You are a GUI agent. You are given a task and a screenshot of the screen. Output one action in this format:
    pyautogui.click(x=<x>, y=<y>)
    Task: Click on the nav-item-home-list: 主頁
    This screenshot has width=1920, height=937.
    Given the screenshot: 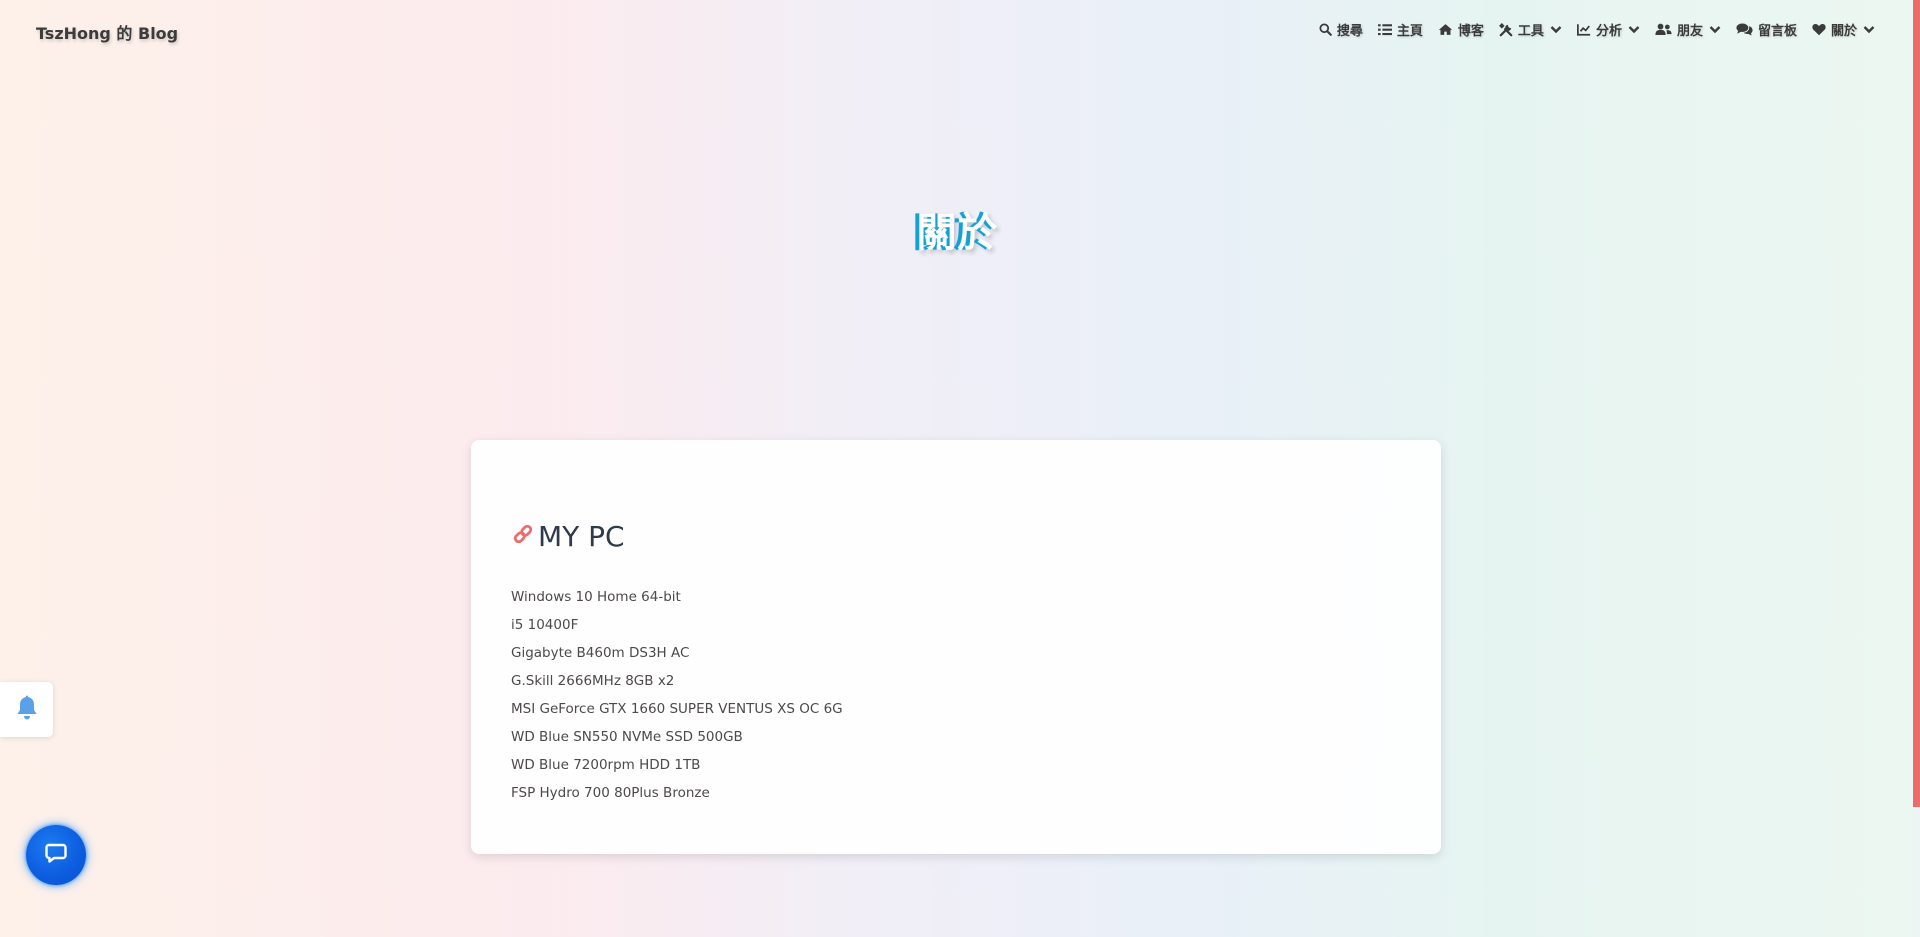 What is the action you would take?
    pyautogui.click(x=1400, y=29)
    